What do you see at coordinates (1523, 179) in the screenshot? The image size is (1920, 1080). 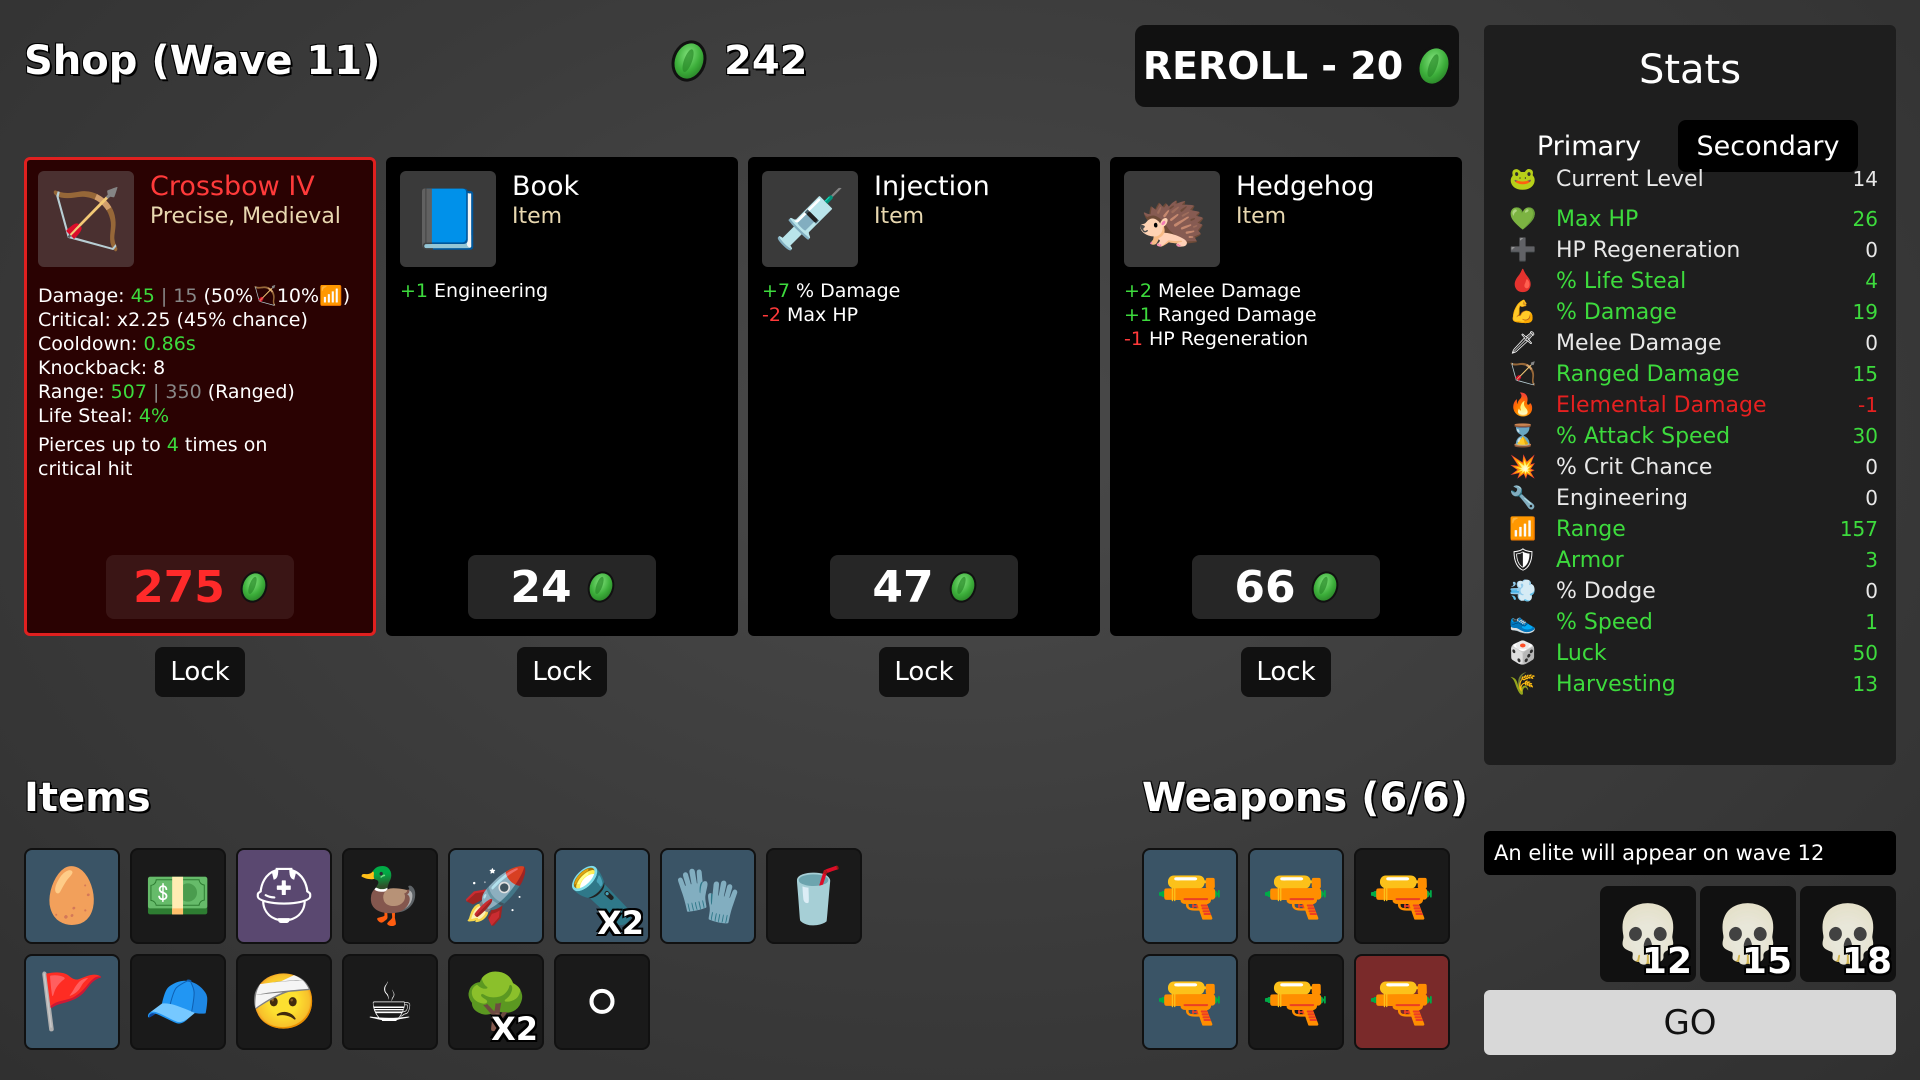 I see `level-icon: 🐸` at bounding box center [1523, 179].